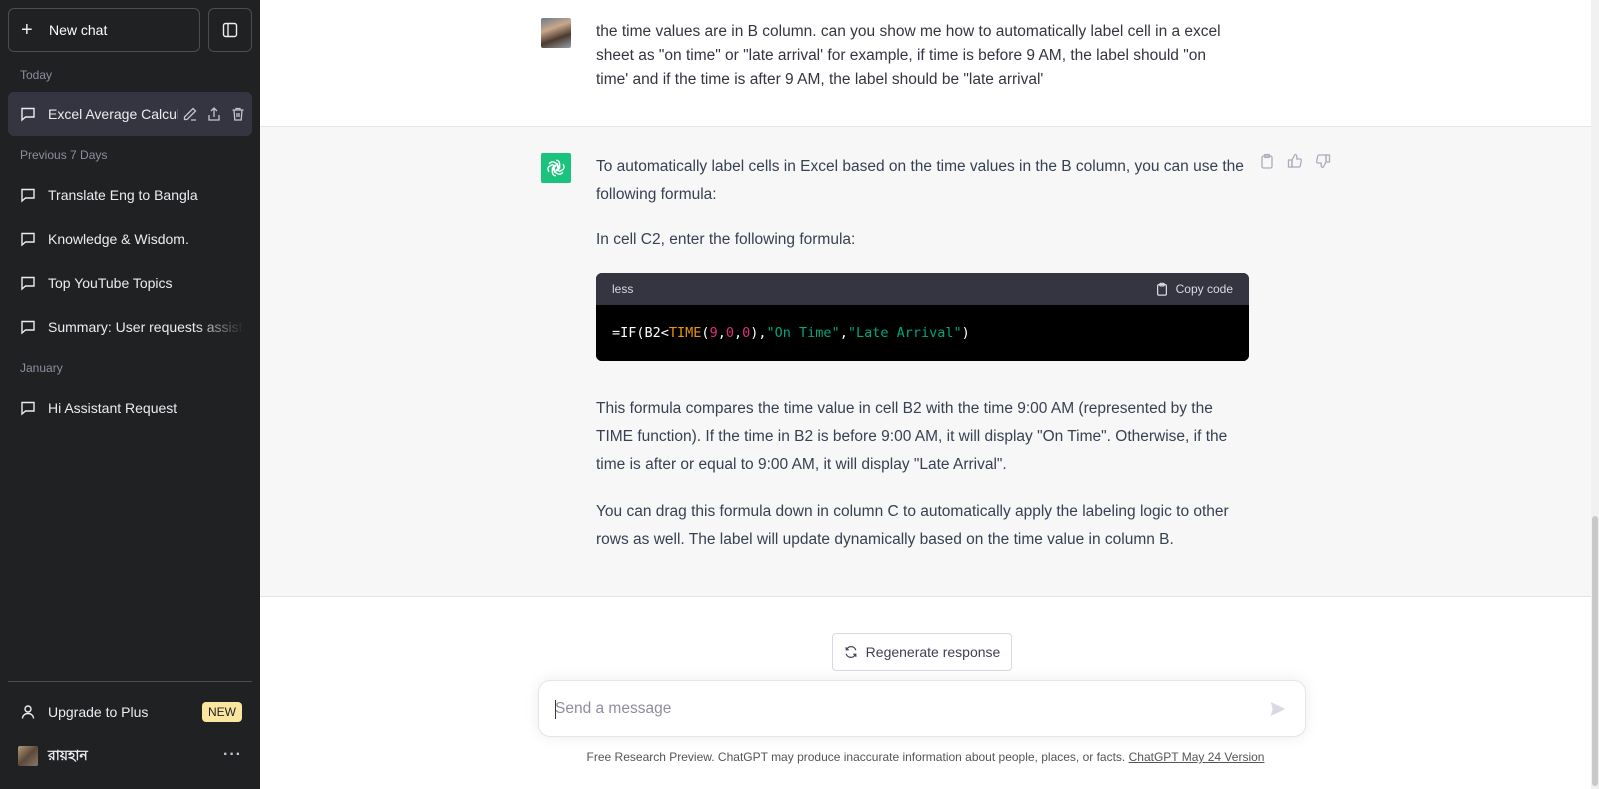 The width and height of the screenshot is (1599, 789). I want to click on message-input, so click(895, 709).